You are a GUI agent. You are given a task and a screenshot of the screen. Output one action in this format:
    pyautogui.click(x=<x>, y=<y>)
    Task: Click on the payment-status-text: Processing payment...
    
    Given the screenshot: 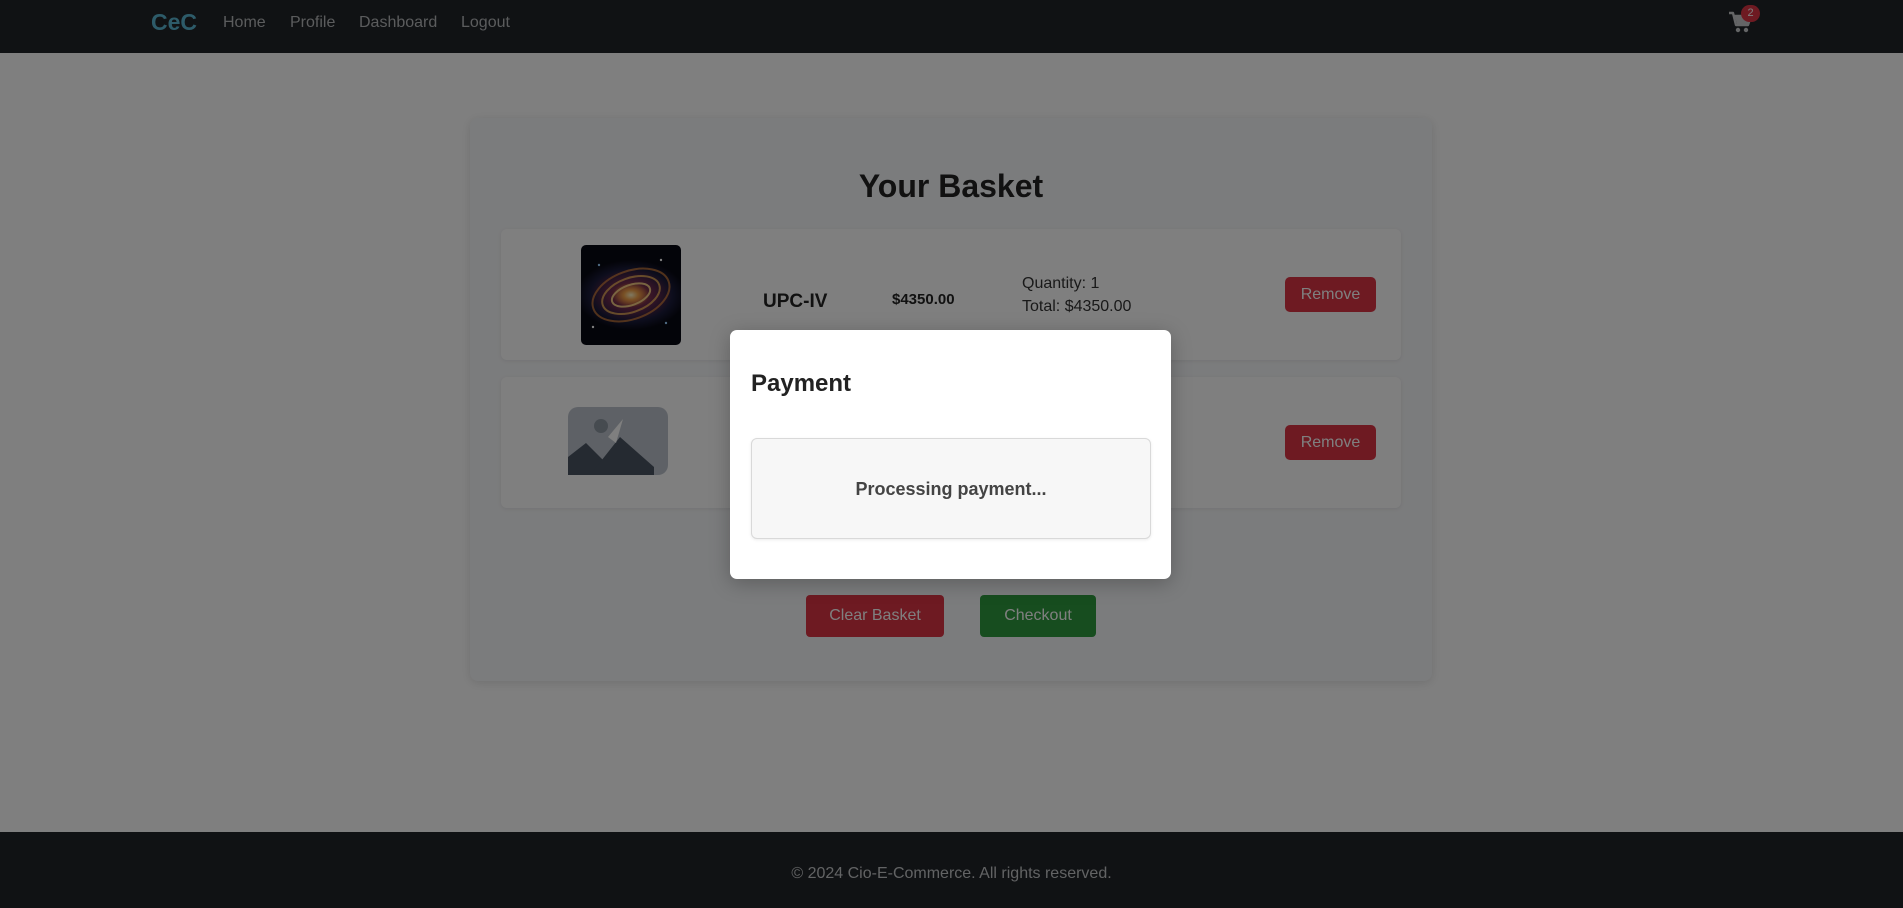 What is the action you would take?
    pyautogui.click(x=951, y=489)
    